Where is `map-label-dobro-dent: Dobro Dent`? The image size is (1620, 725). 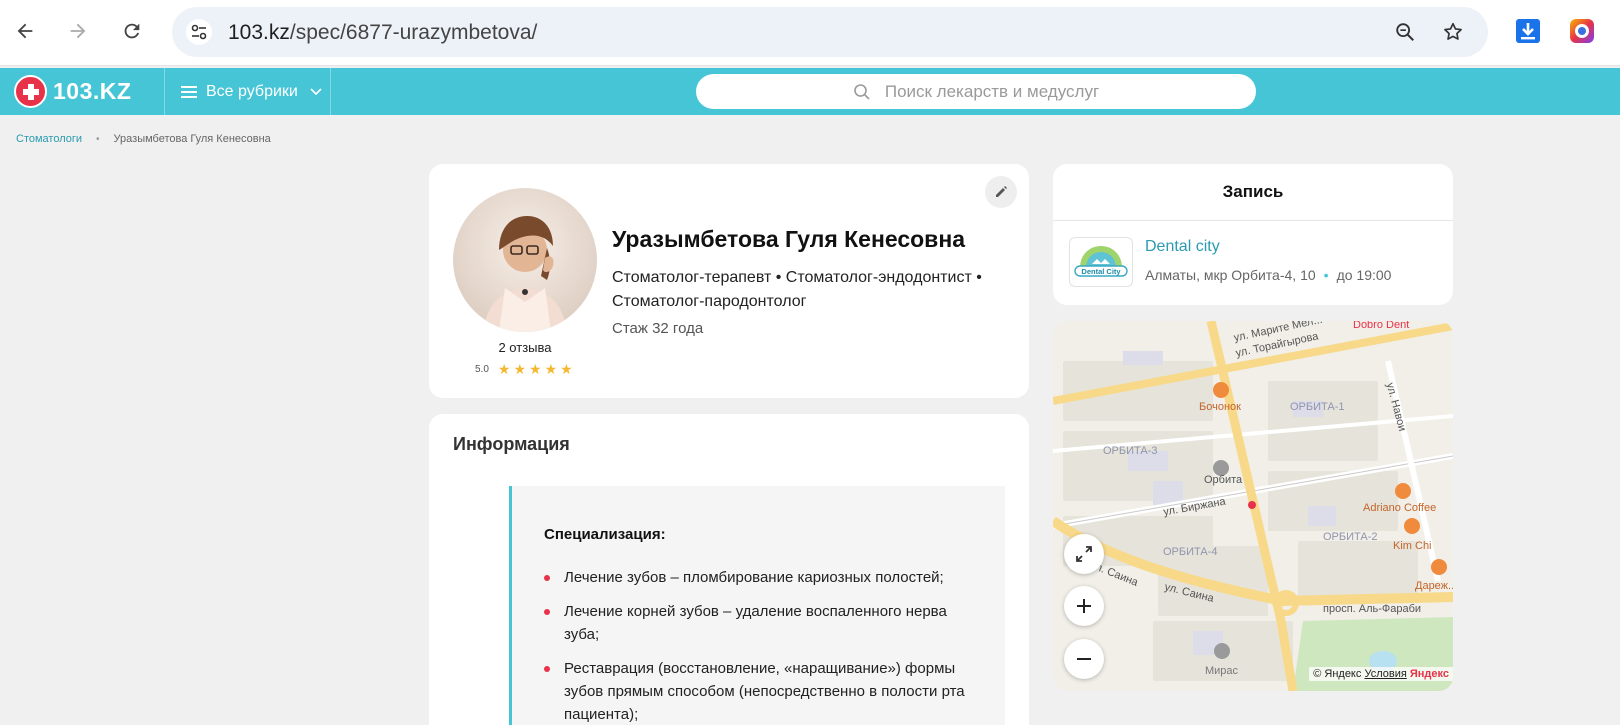 map-label-dobro-dent: Dobro Dent is located at coordinates (1381, 326).